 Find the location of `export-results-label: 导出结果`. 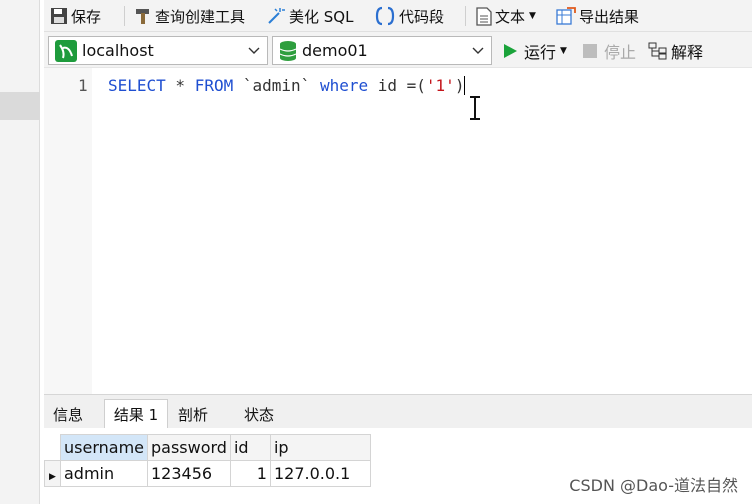

export-results-label: 导出结果 is located at coordinates (609, 16).